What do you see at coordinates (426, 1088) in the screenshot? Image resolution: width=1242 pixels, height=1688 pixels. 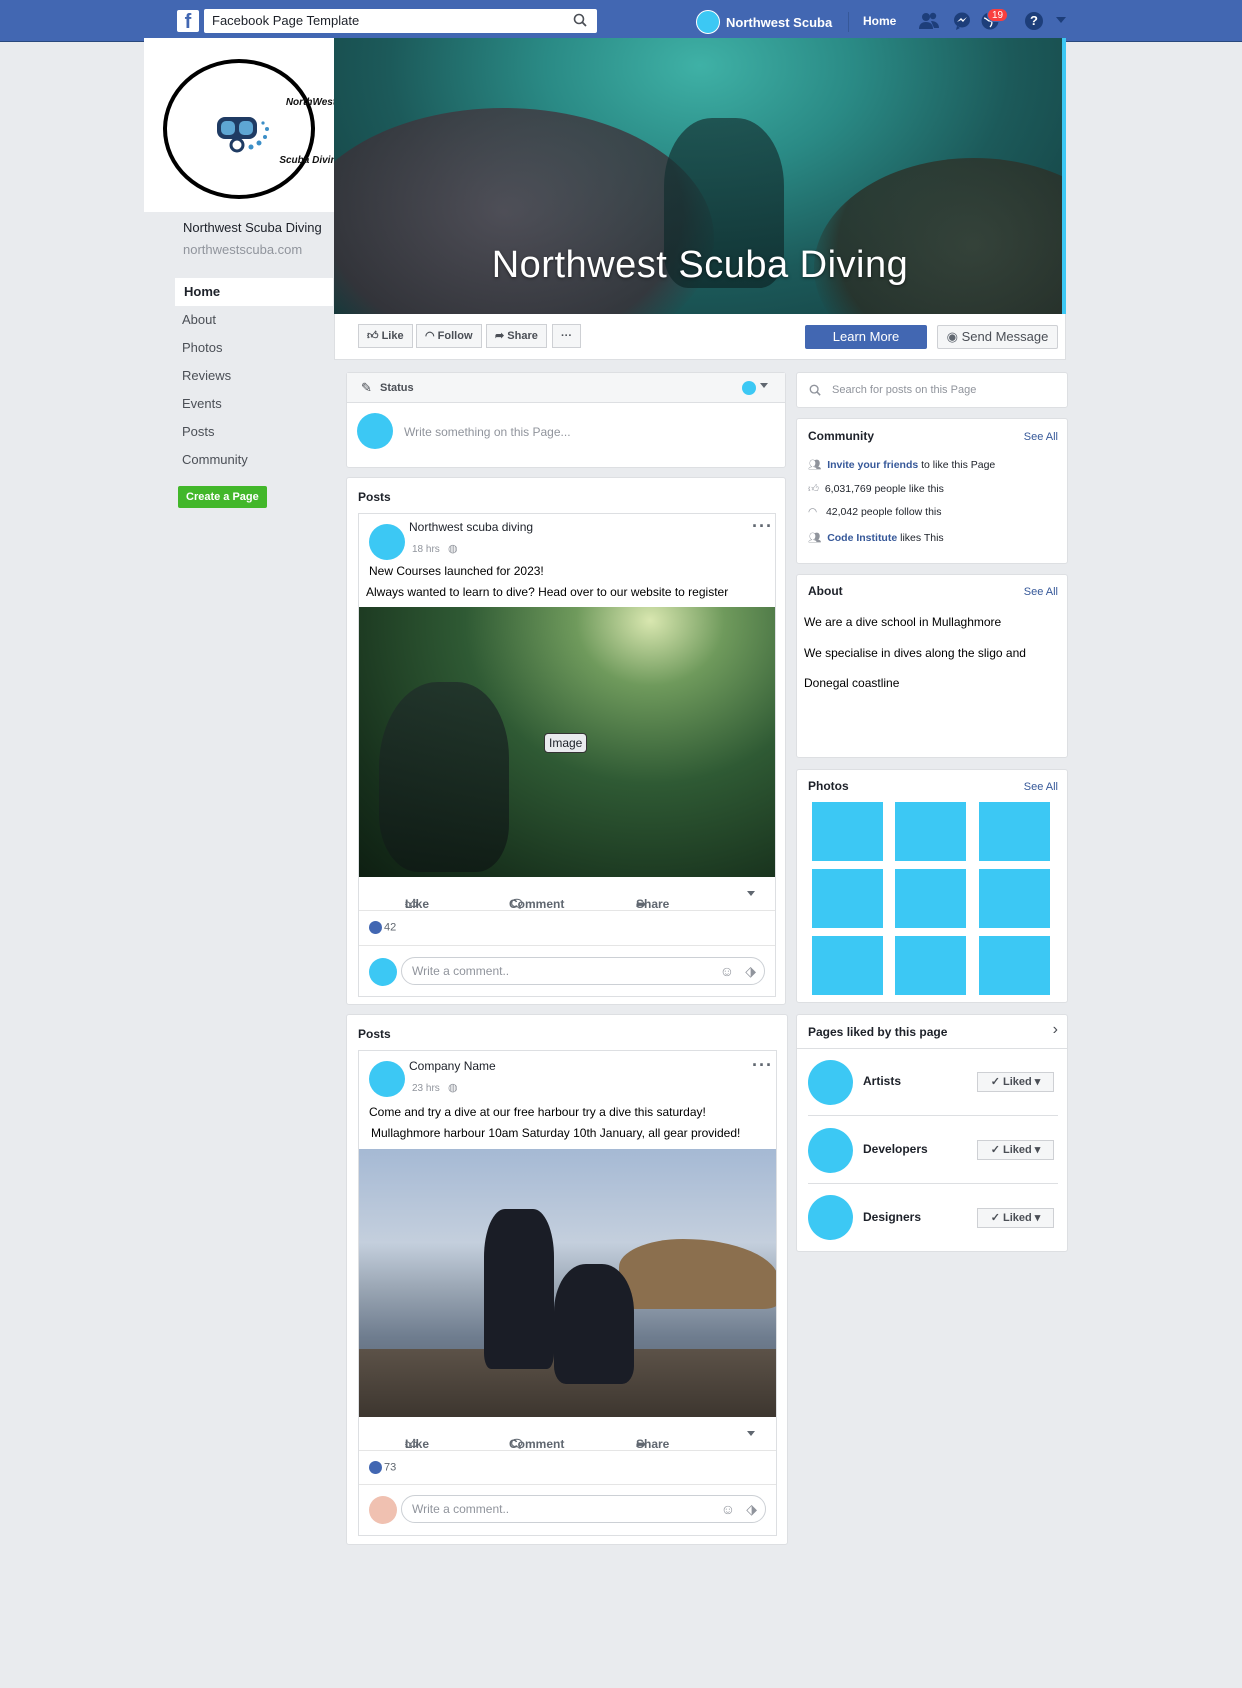 I see `post-timestamp: 23 hrs` at bounding box center [426, 1088].